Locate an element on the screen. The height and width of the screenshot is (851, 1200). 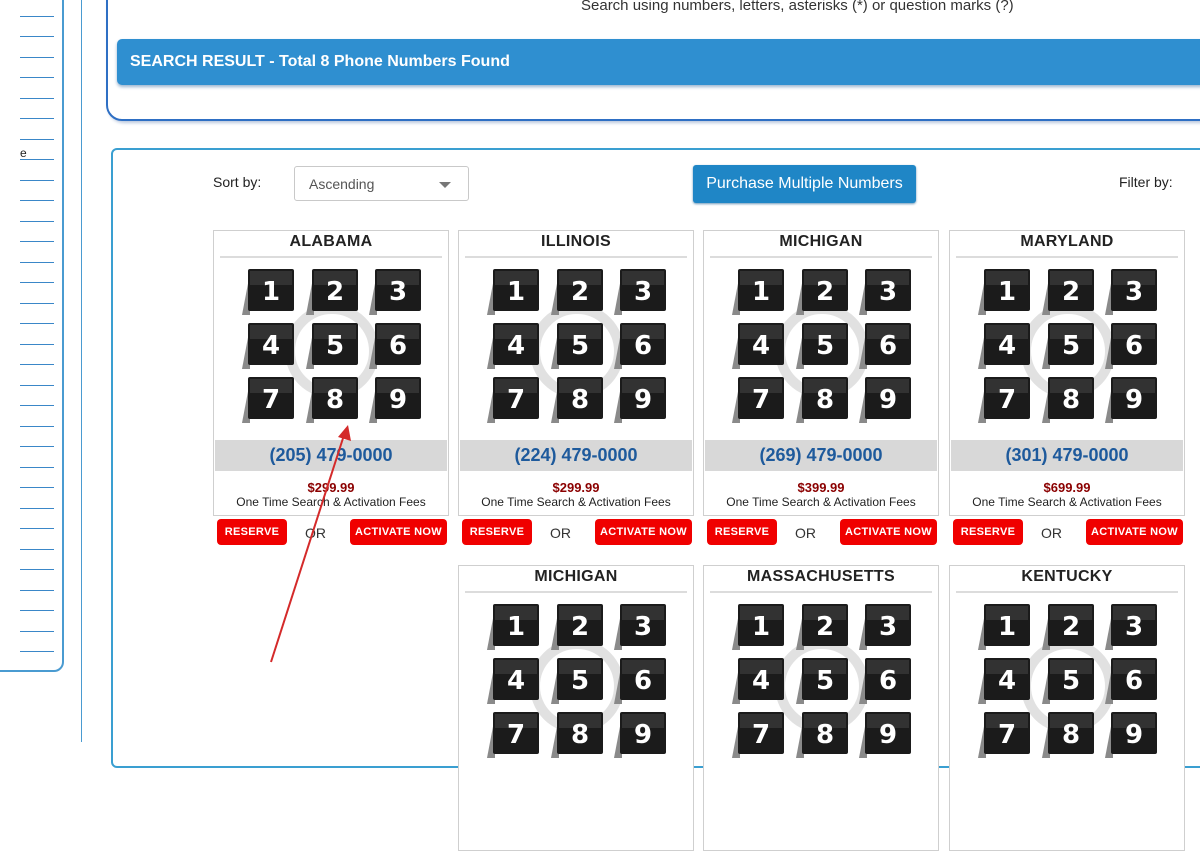
keypad-key: 9 is located at coordinates (640, 735).